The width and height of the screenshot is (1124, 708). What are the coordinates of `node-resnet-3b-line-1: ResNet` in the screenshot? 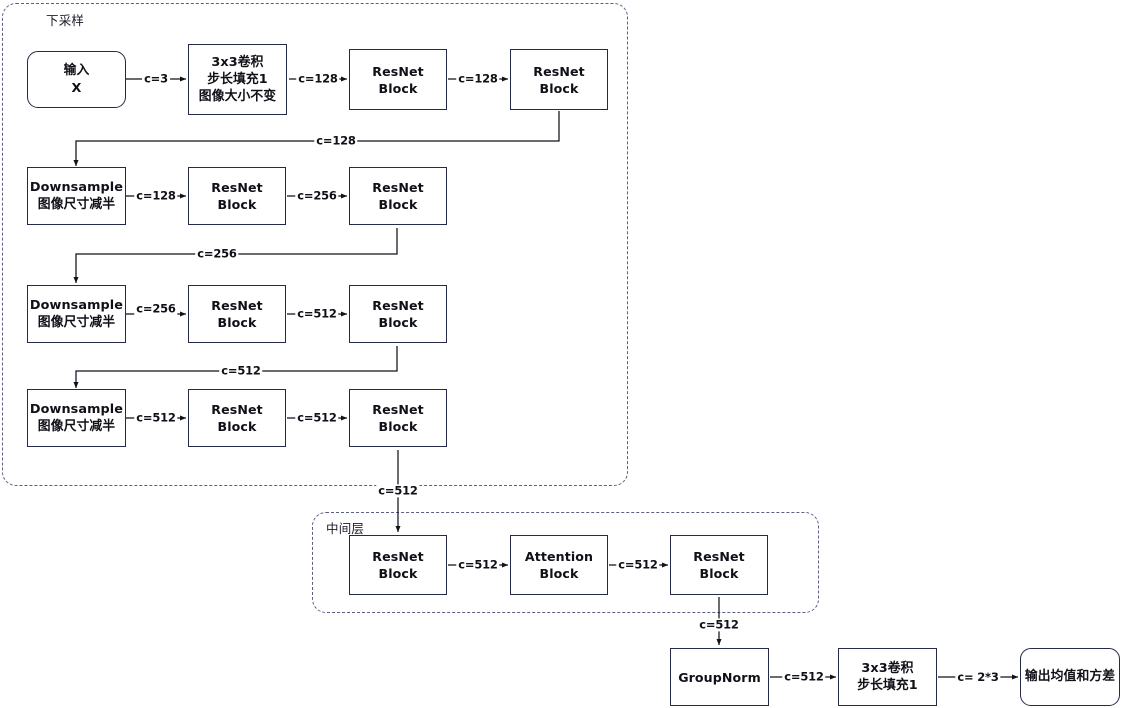 It's located at (398, 305).